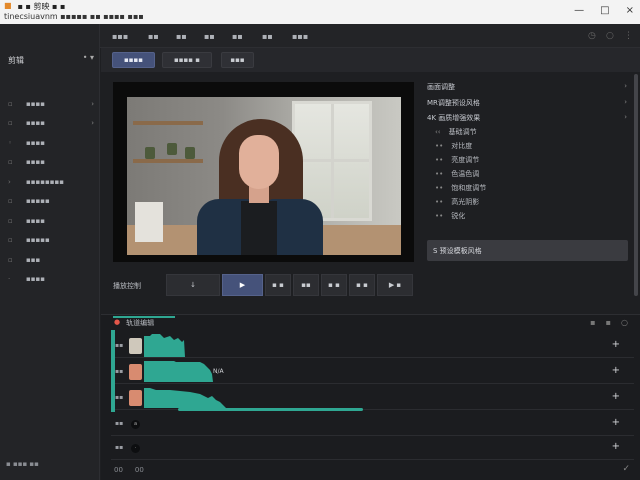 This screenshot has height=480, width=640. What do you see at coordinates (626, 469) in the screenshot?
I see `check-icon: ✓` at bounding box center [626, 469].